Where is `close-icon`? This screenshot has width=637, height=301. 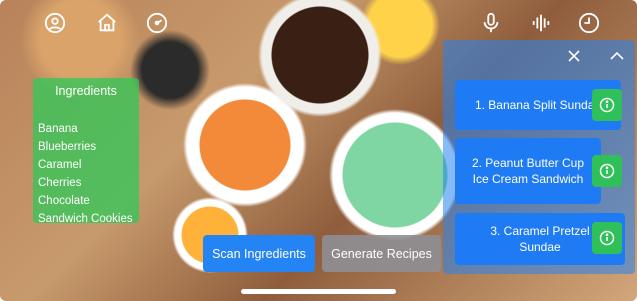 close-icon is located at coordinates (574, 56).